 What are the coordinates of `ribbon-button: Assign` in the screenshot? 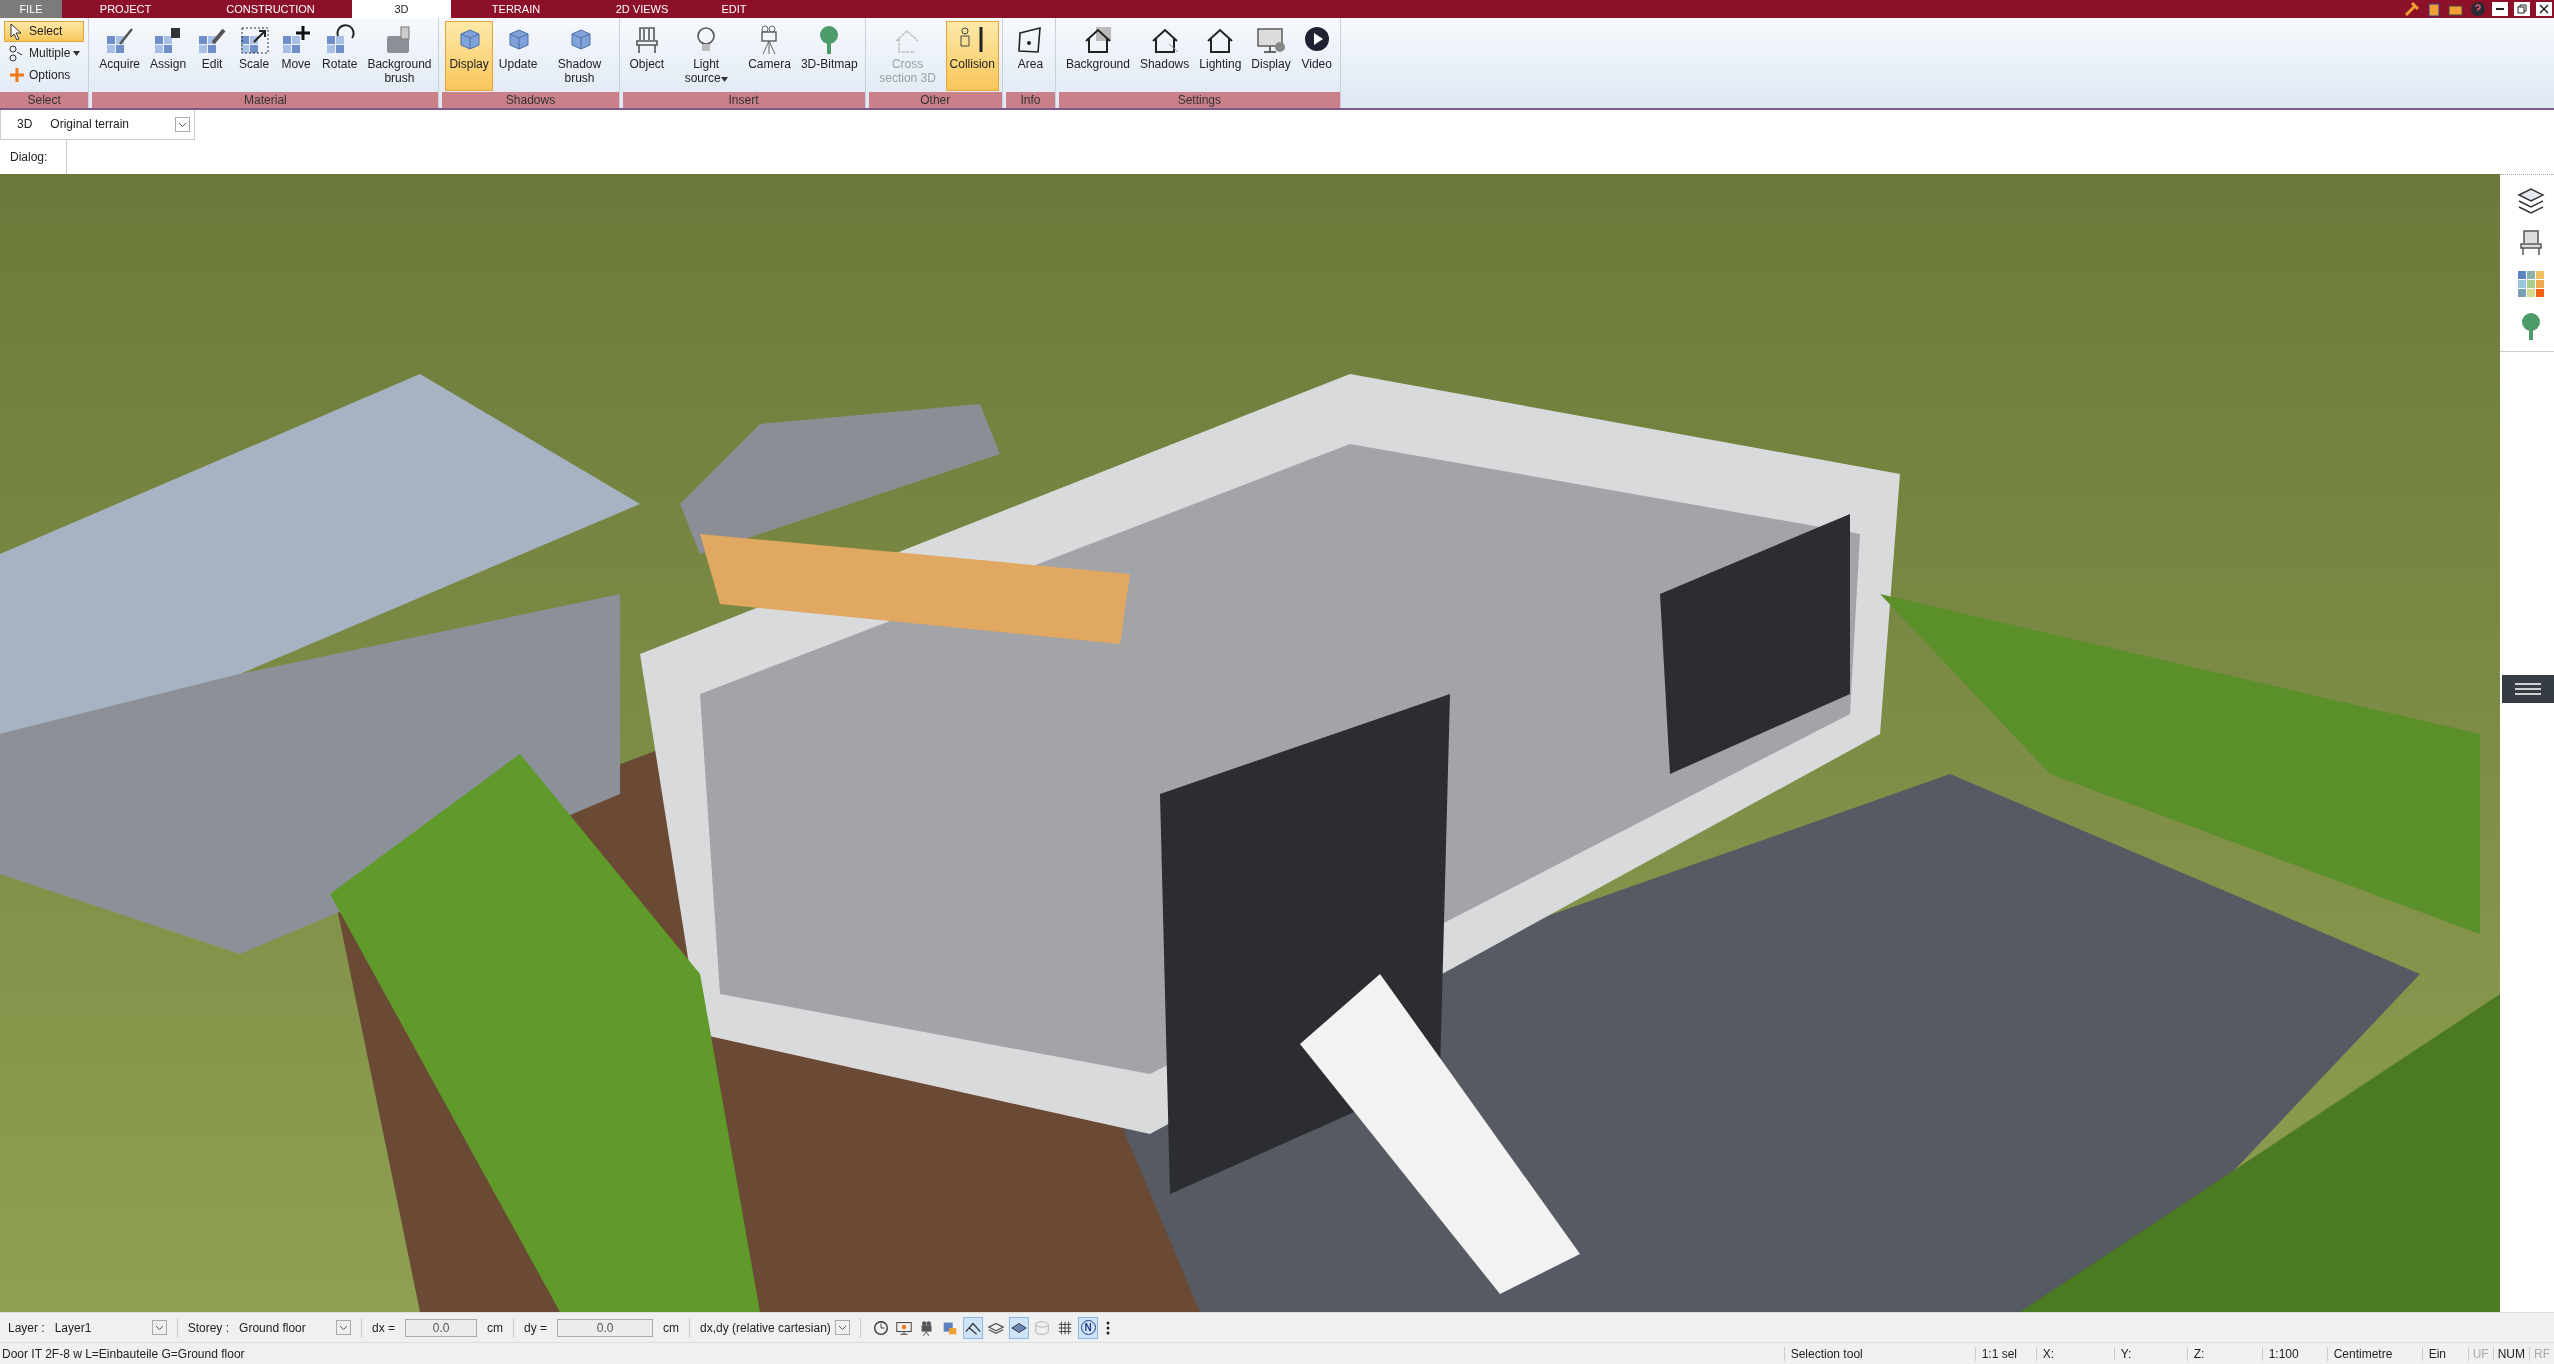 It's located at (168, 55).